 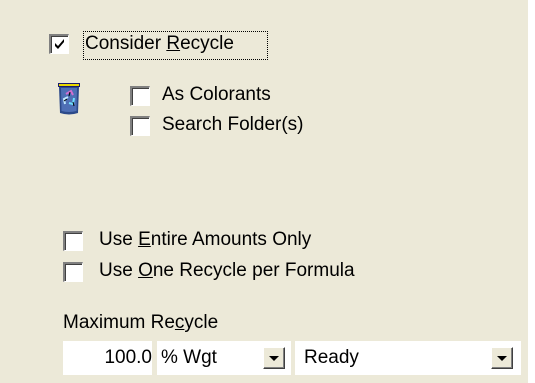 What do you see at coordinates (73, 272) in the screenshot?
I see `use-one-recycle-checkbox` at bounding box center [73, 272].